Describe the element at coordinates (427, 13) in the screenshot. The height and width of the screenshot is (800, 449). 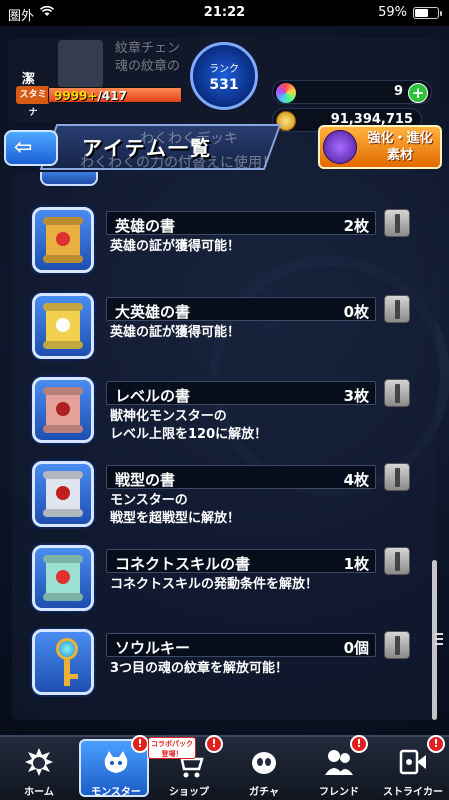
I see `battery-icon` at that location.